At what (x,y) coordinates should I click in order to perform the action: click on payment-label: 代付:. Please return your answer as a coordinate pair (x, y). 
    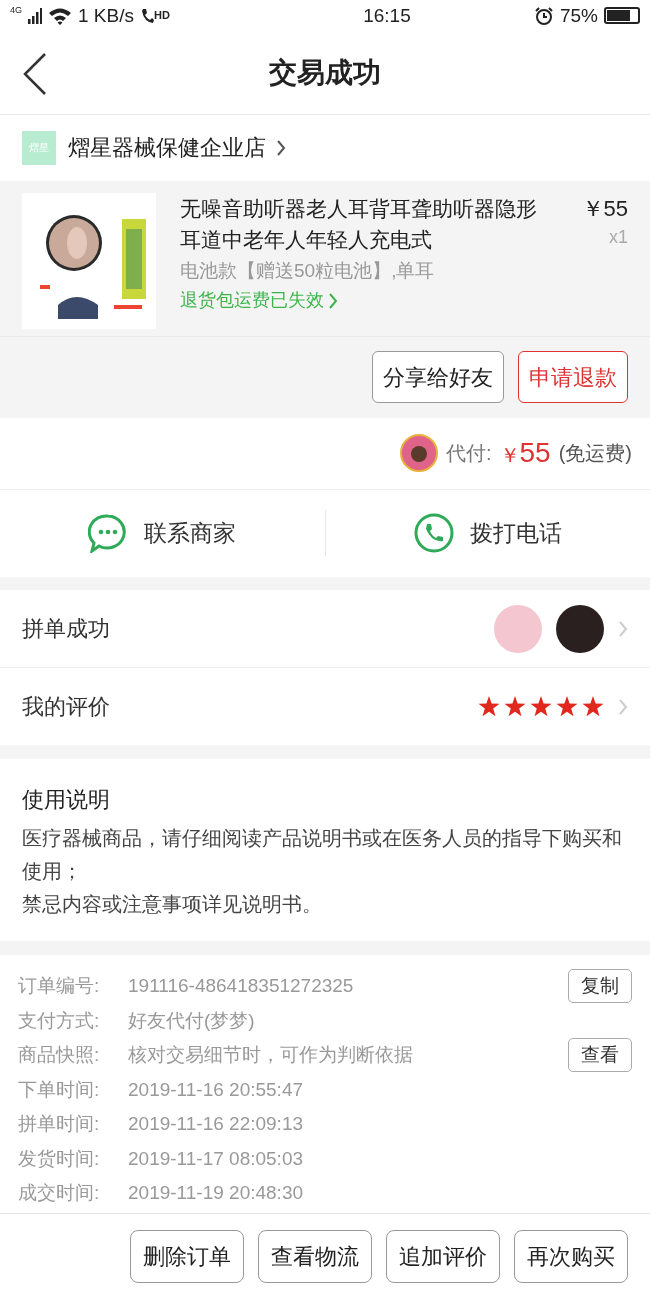
    Looking at the image, I should click on (468, 454).